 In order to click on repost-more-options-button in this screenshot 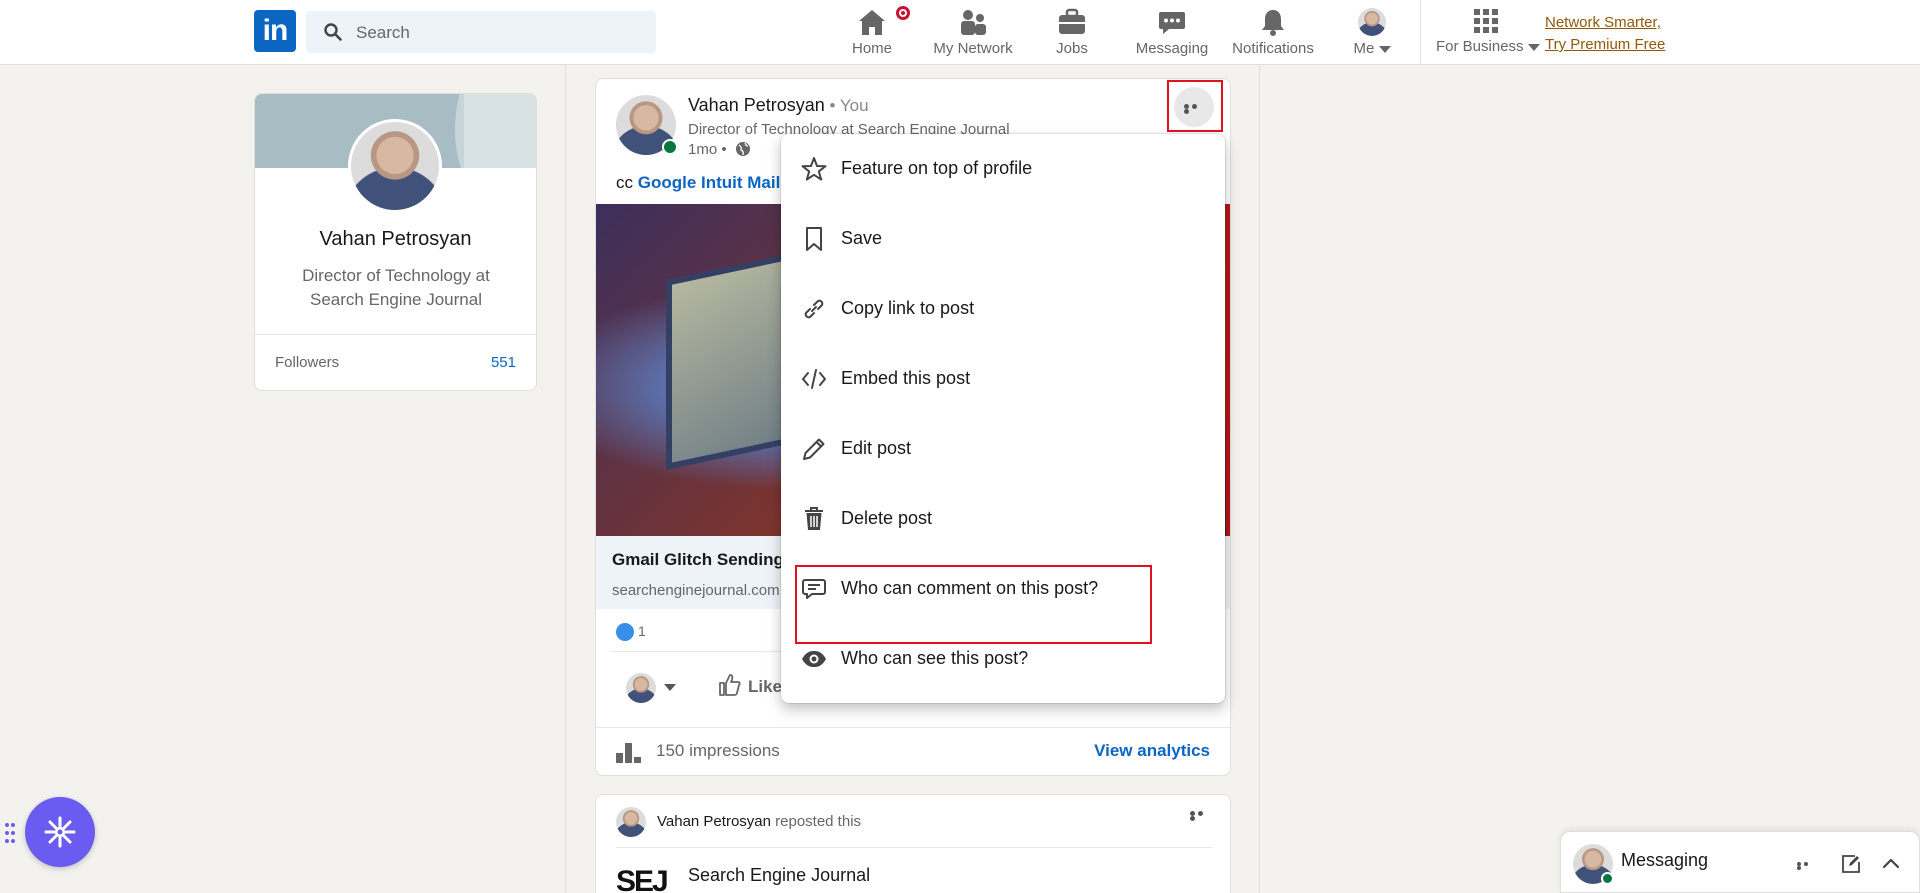, I will do `click(1200, 816)`.